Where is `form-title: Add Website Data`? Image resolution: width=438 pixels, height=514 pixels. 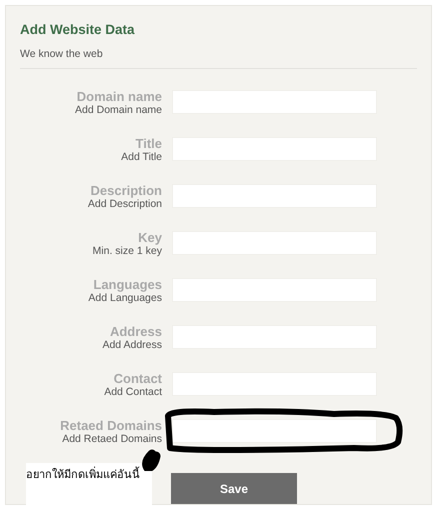
form-title: Add Website Data is located at coordinates (78, 29).